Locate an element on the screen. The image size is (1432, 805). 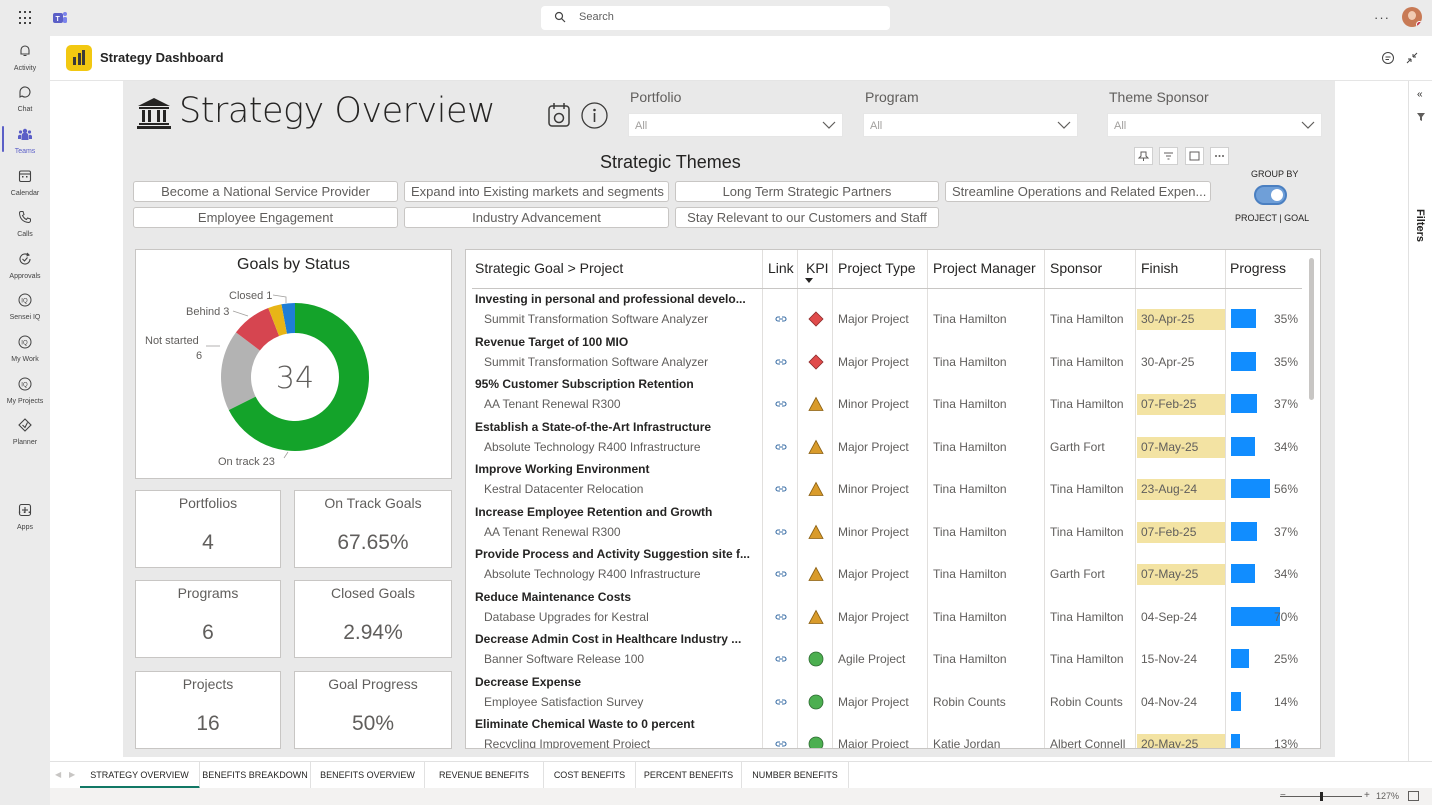
warning-triangle-icon is located at coordinates (816, 573).